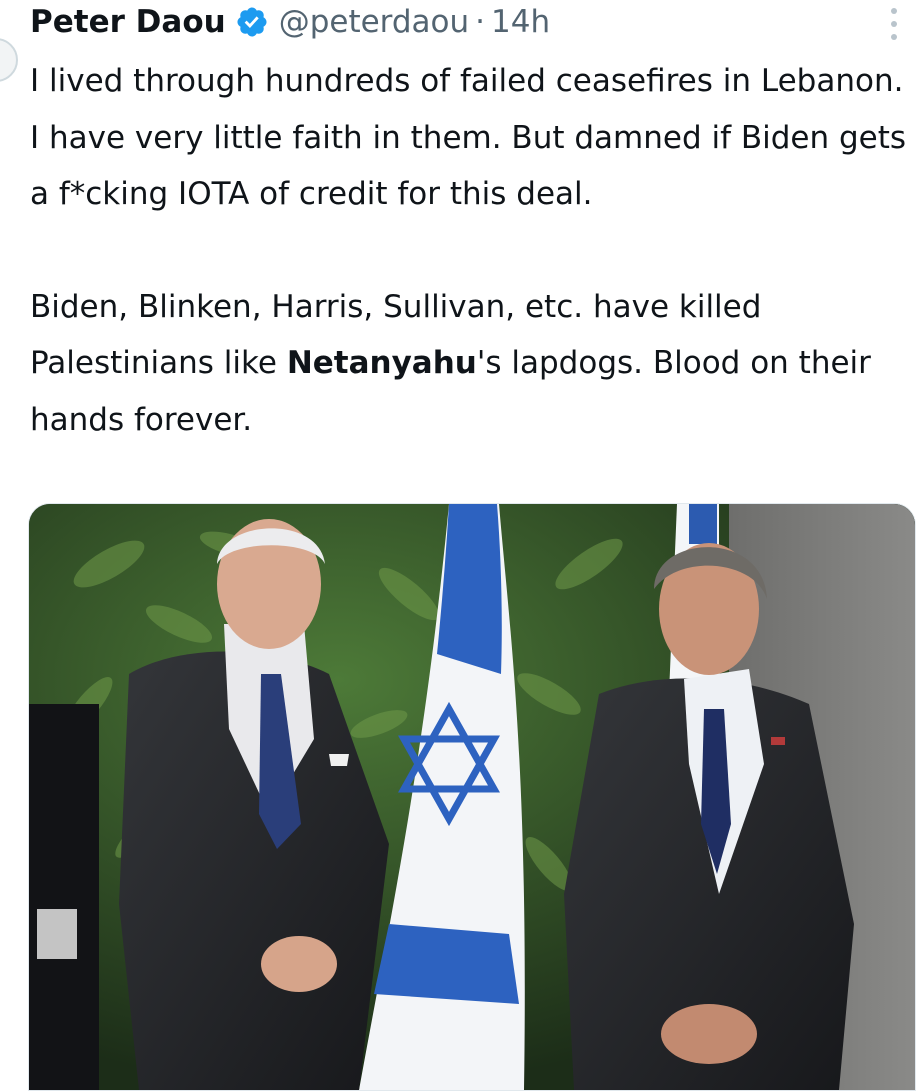  What do you see at coordinates (374, 22) in the screenshot?
I see `author-handle: @peterdaou` at bounding box center [374, 22].